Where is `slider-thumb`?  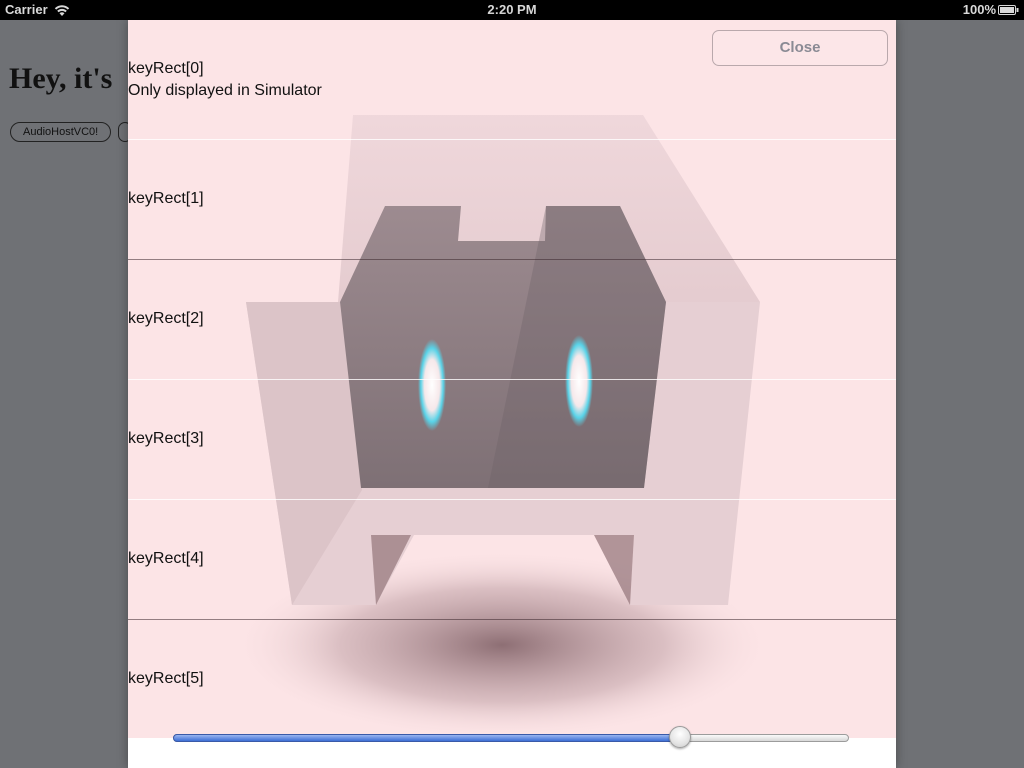 slider-thumb is located at coordinates (680, 737).